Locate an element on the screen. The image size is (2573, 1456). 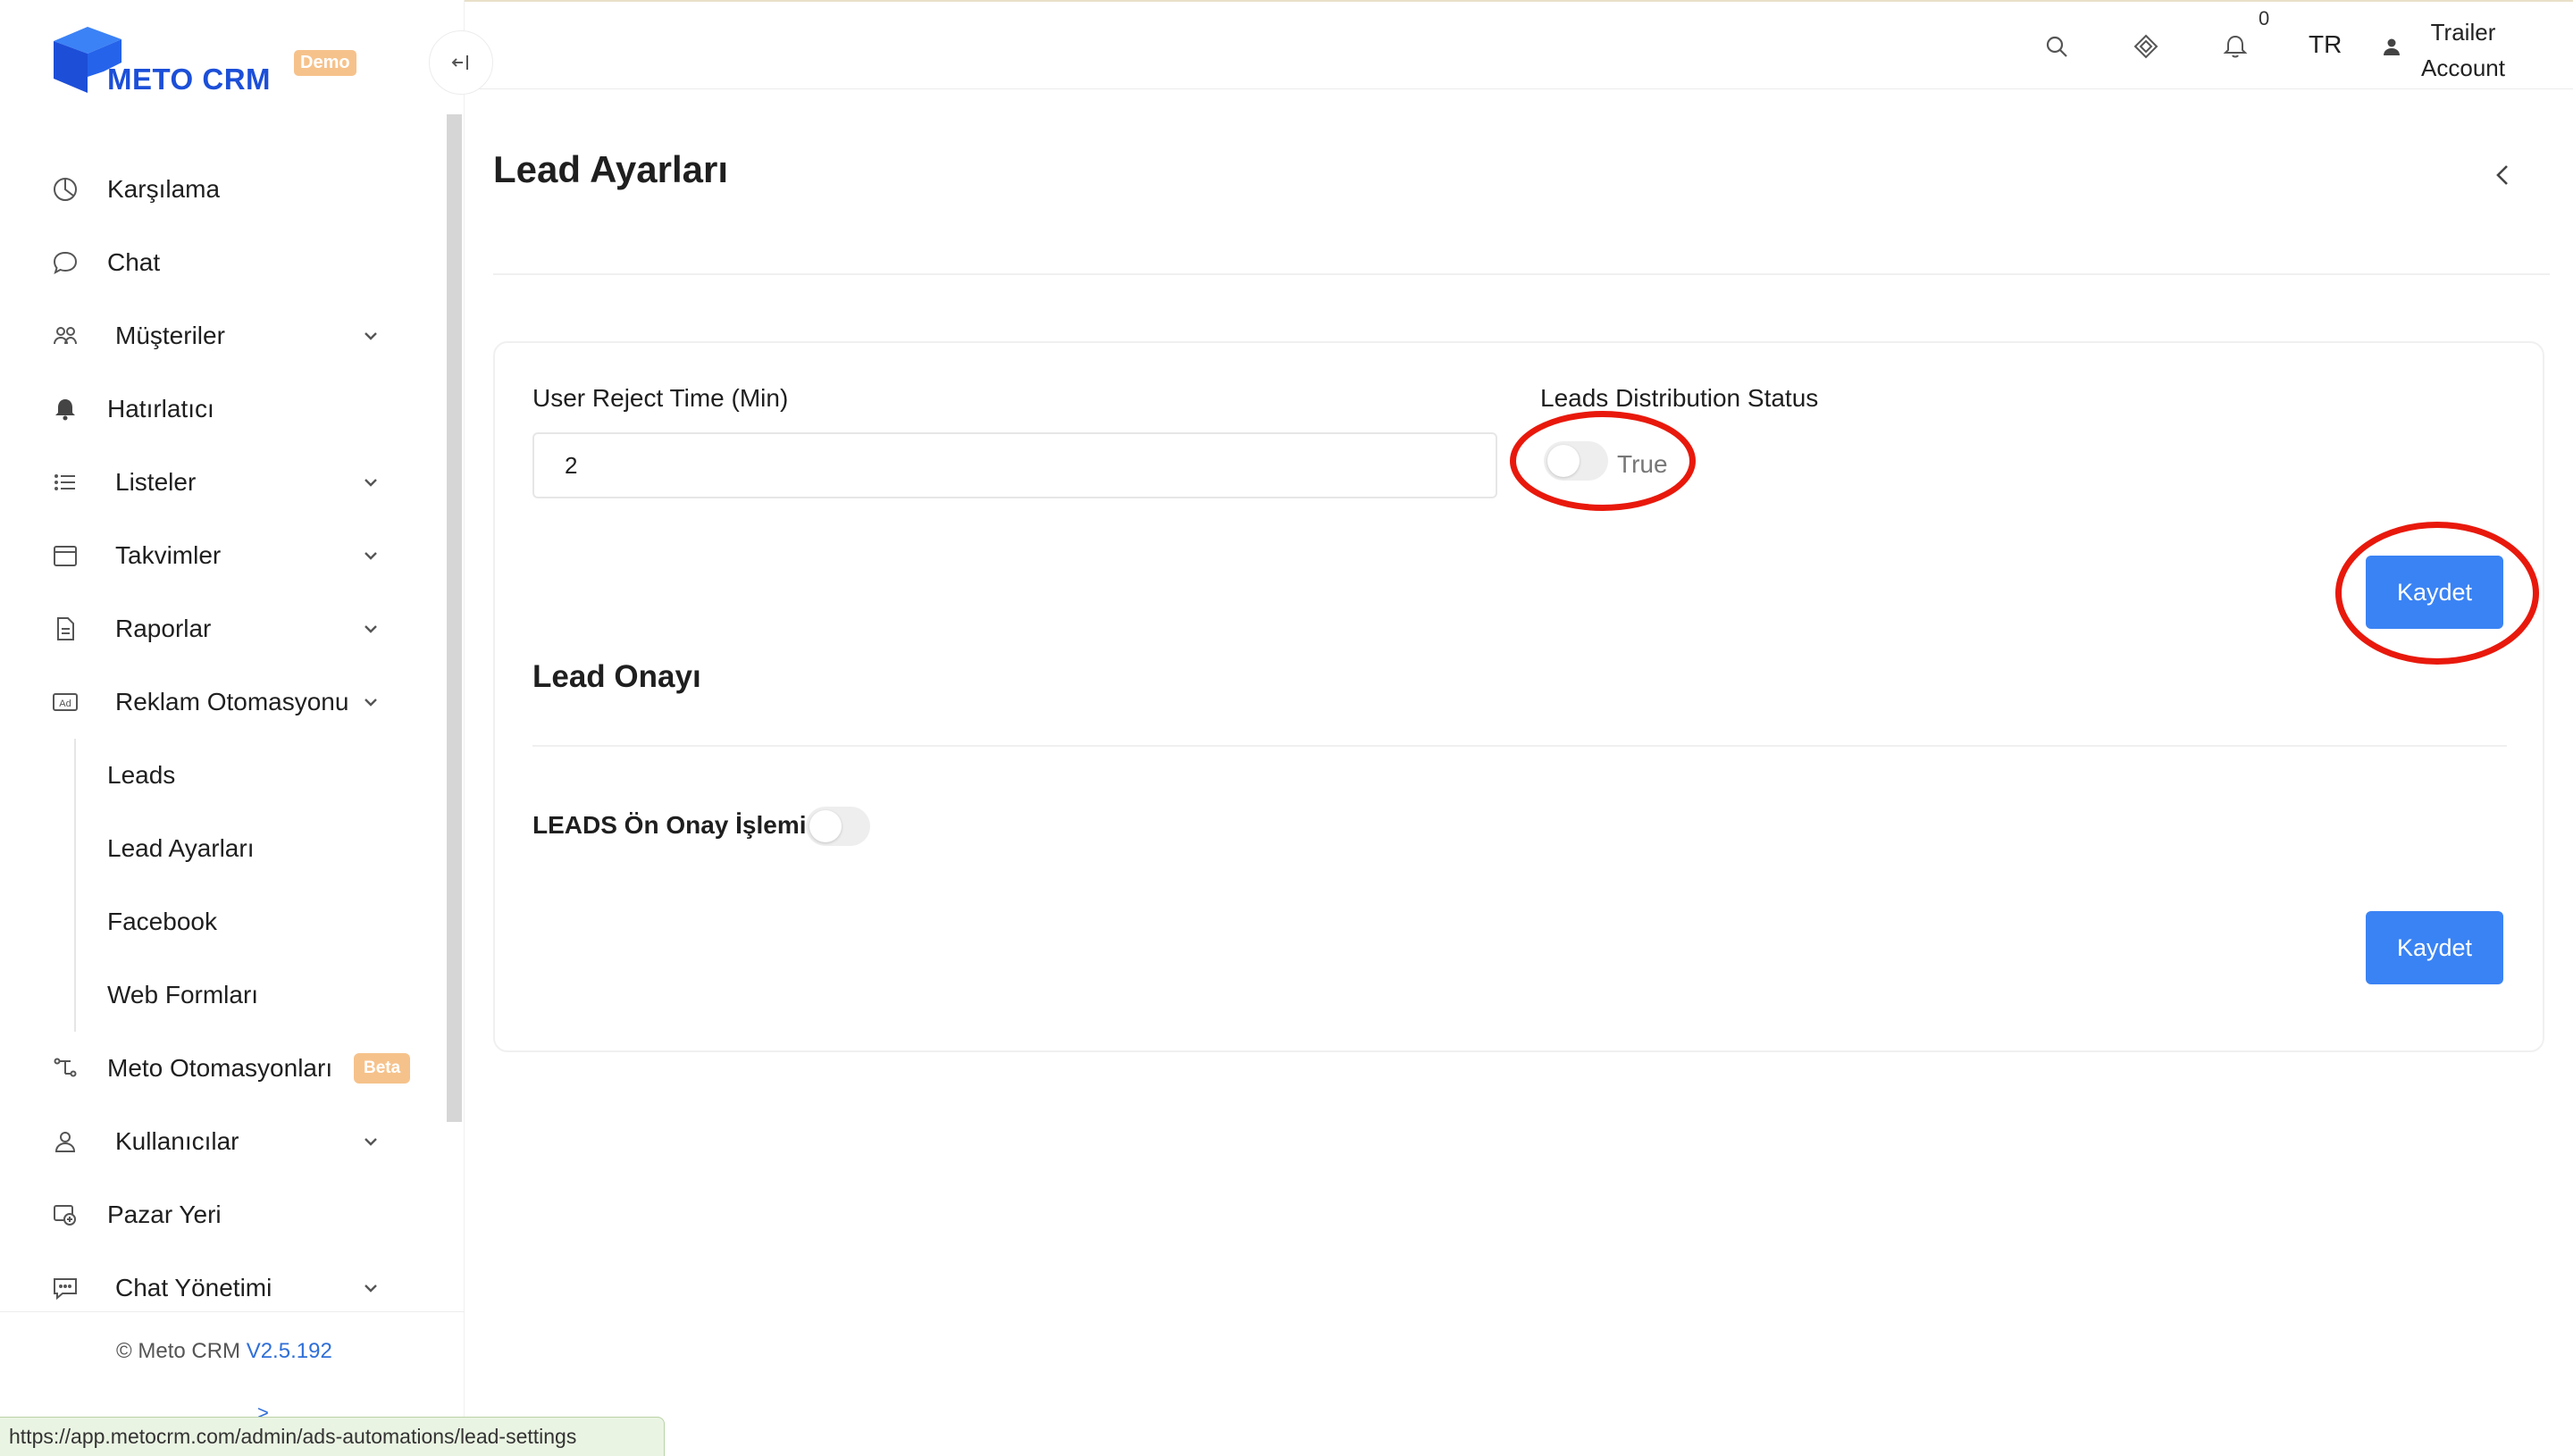
sidebar-item-reklam-otomasyonu: Ad Reklam Otomasyonu is located at coordinates (223, 702).